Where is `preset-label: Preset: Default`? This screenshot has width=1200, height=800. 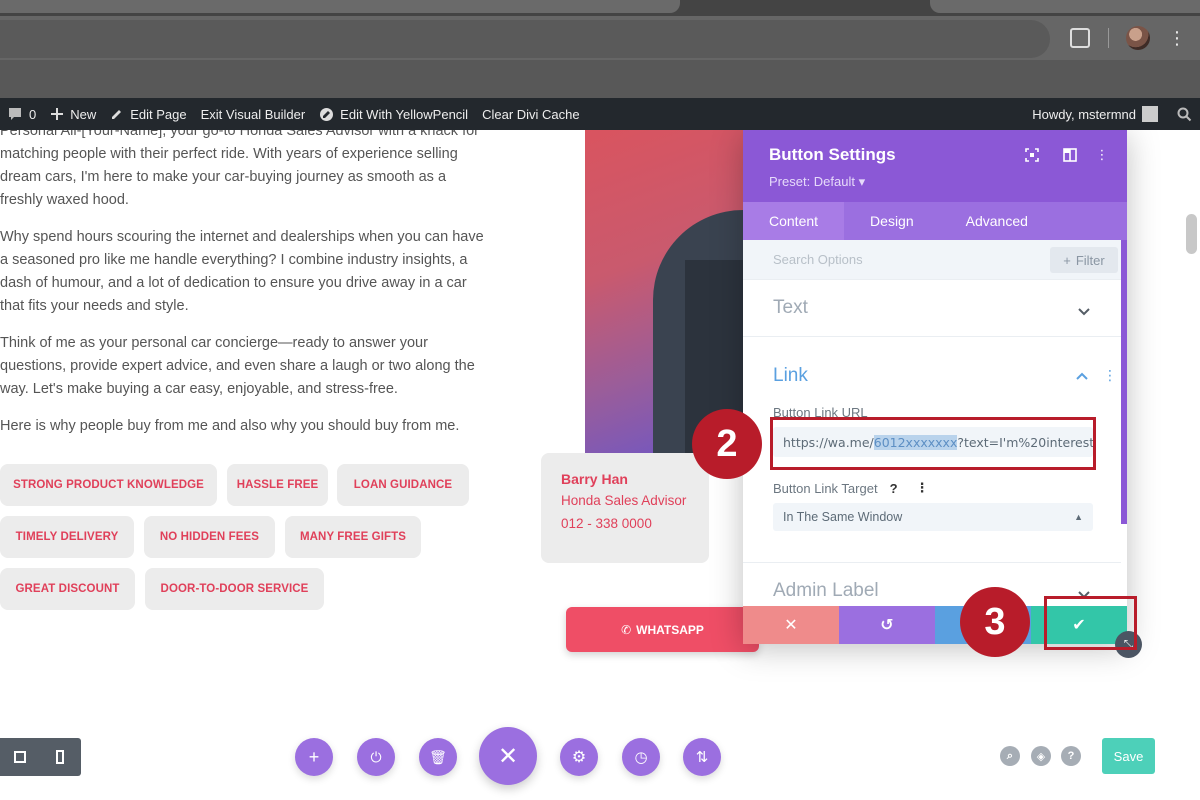
preset-label: Preset: Default is located at coordinates (812, 181).